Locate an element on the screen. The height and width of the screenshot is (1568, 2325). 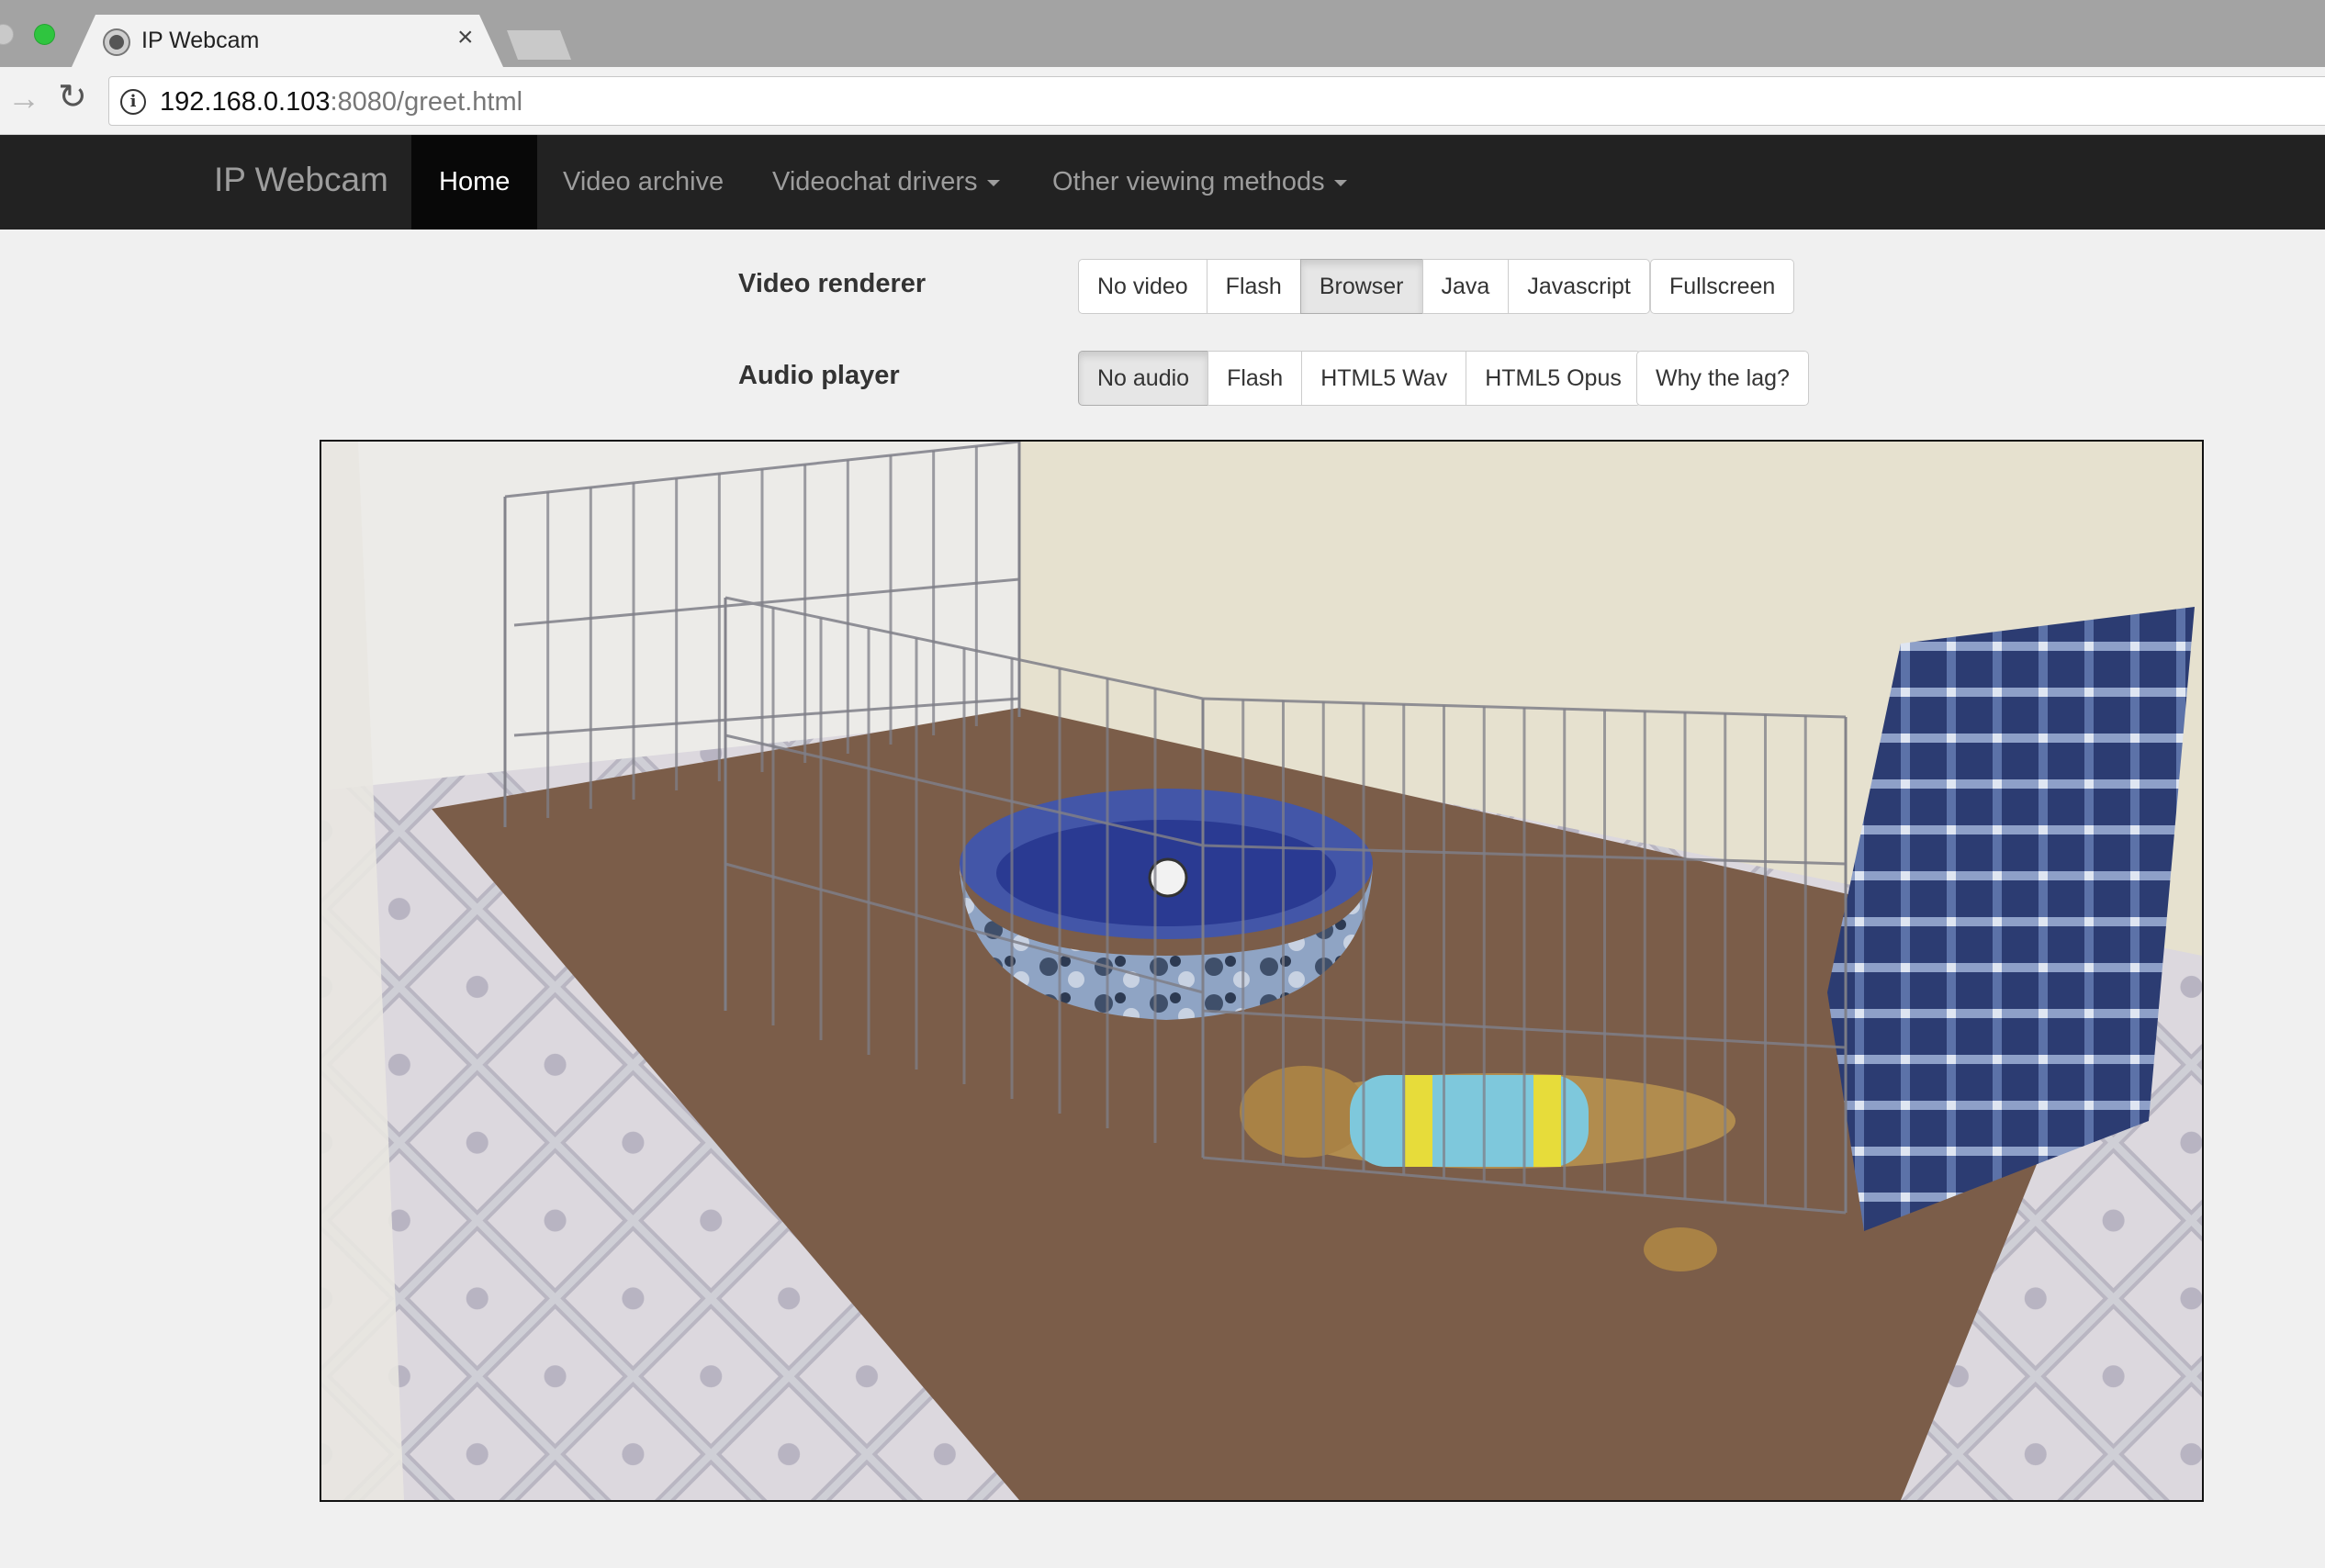
nav-other-viewing-methods-label: Other viewing methods is located at coordinates (1189, 181).